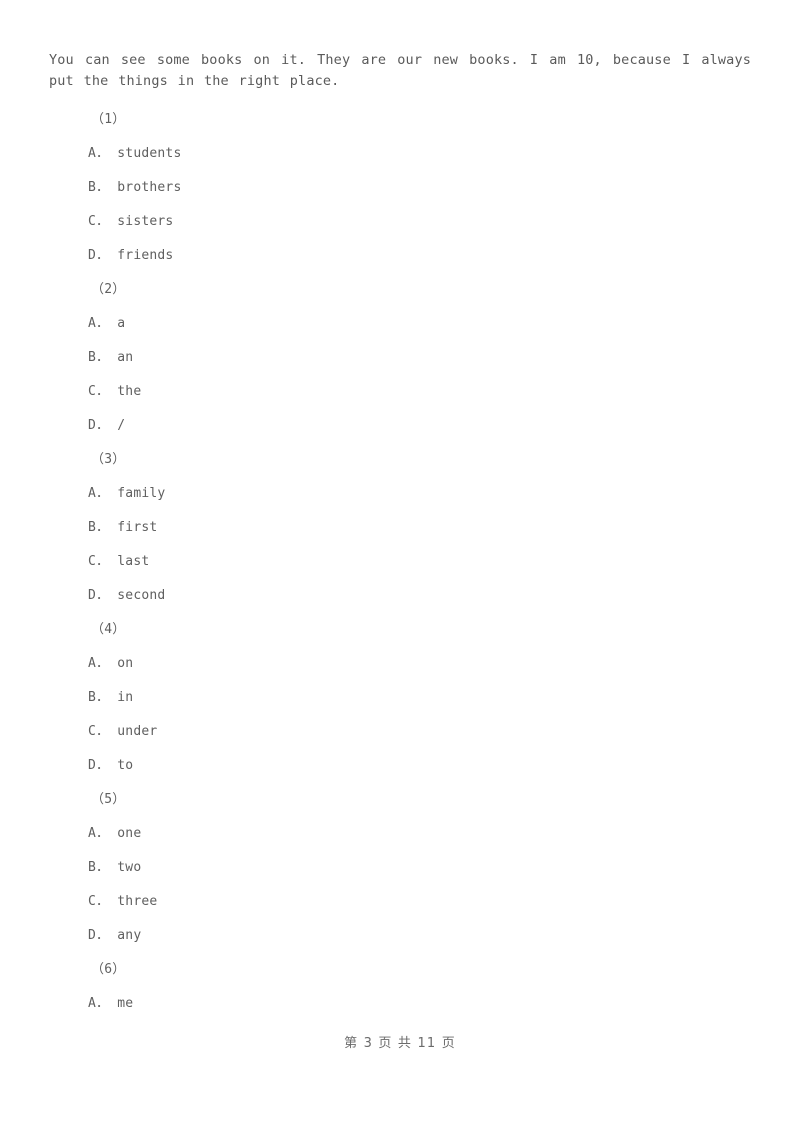 Image resolution: width=800 pixels, height=1132 pixels. I want to click on option-text: two, so click(129, 867).